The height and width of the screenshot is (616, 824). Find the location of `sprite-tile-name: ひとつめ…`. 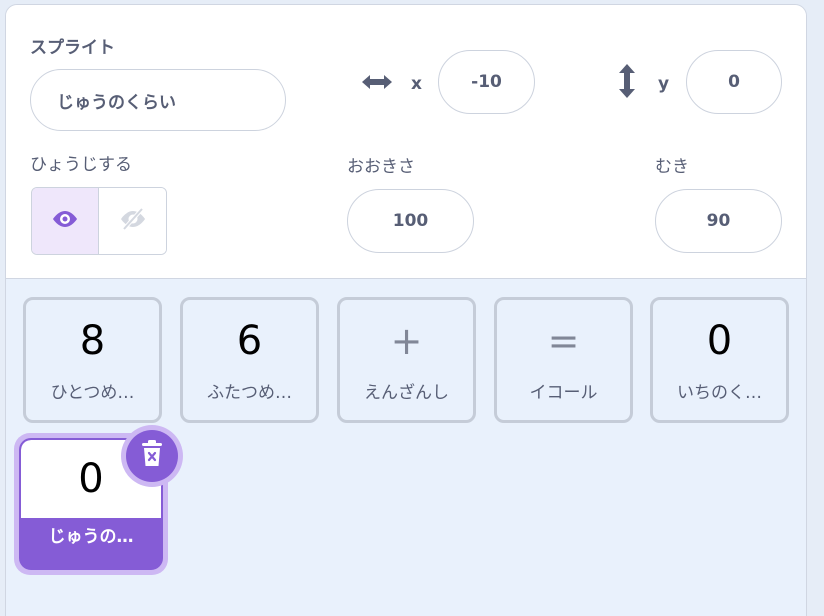

sprite-tile-name: ひとつめ… is located at coordinates (92, 393).